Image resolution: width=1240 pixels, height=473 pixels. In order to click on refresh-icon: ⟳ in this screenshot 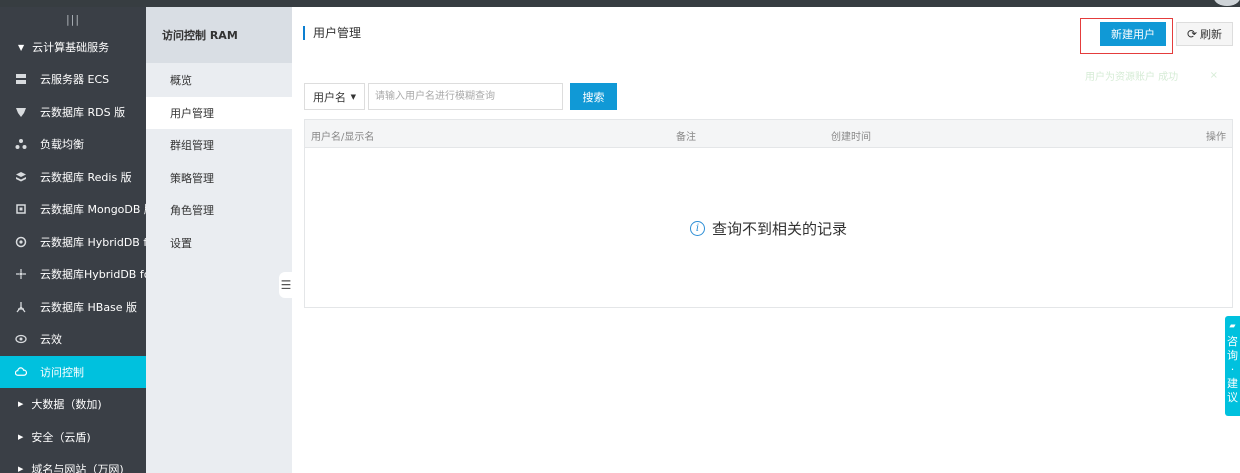, I will do `click(1192, 34)`.